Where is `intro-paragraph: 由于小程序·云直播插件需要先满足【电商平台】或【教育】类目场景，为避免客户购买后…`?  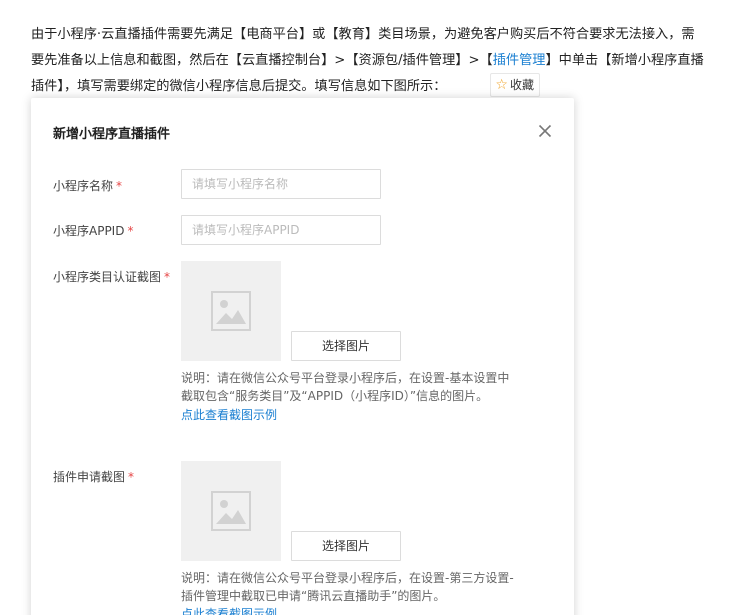 intro-paragraph: 由于小程序·云直播插件需要先满足【电商平台】或【教育】类目场景，为避免客户购买后… is located at coordinates (386, 61).